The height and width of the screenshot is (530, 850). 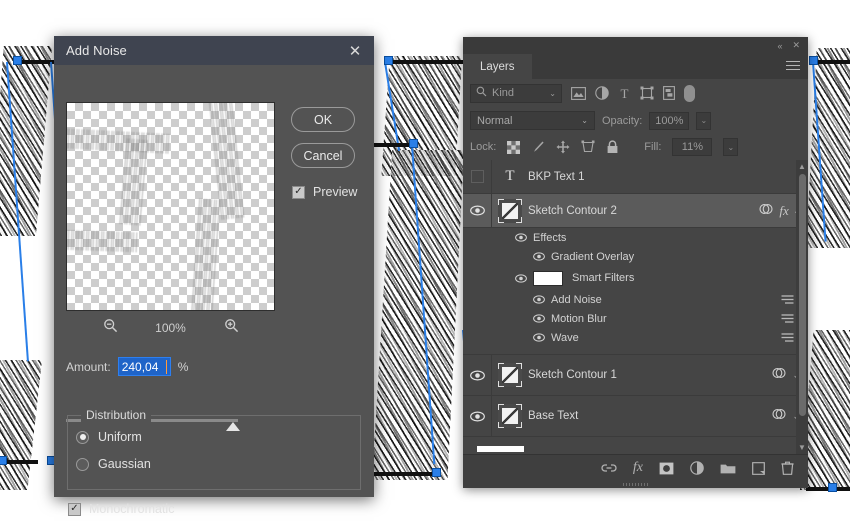 I want to click on panel-window-controls: « ✕, so click(x=635, y=45).